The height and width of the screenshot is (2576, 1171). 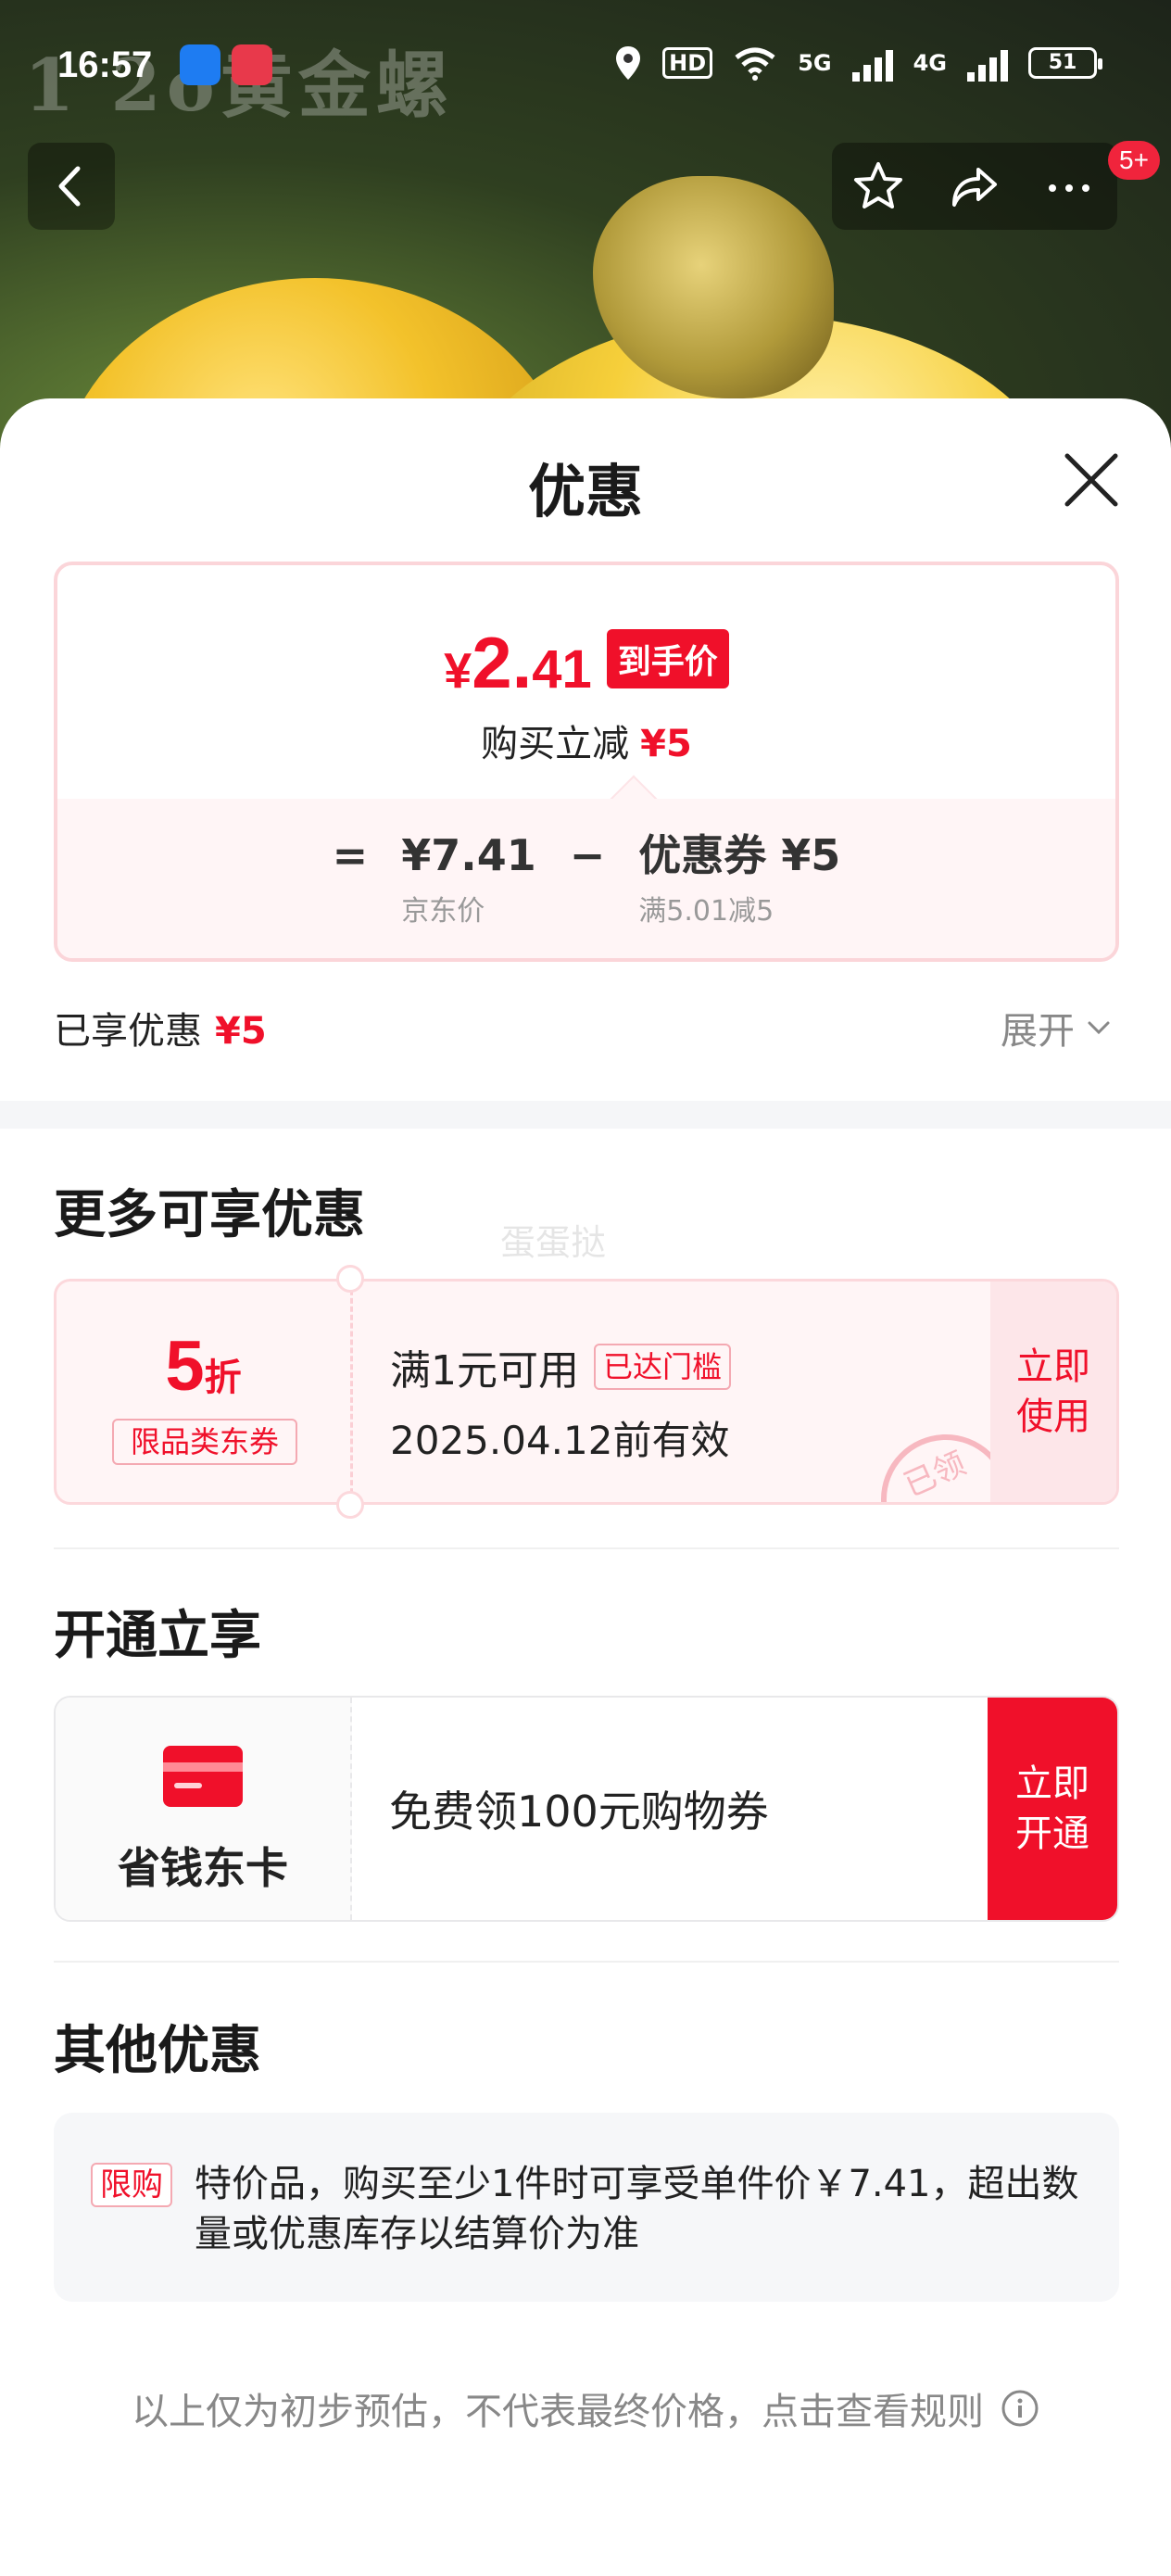 I want to click on coupon-discount: 5折, so click(x=204, y=1366).